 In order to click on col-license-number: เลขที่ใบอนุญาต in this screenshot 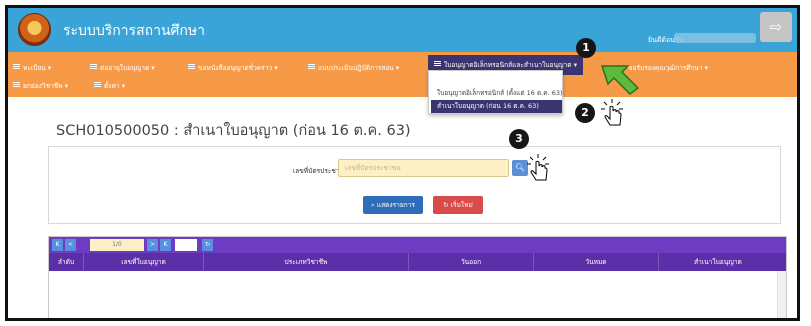, I will do `click(144, 262)`.